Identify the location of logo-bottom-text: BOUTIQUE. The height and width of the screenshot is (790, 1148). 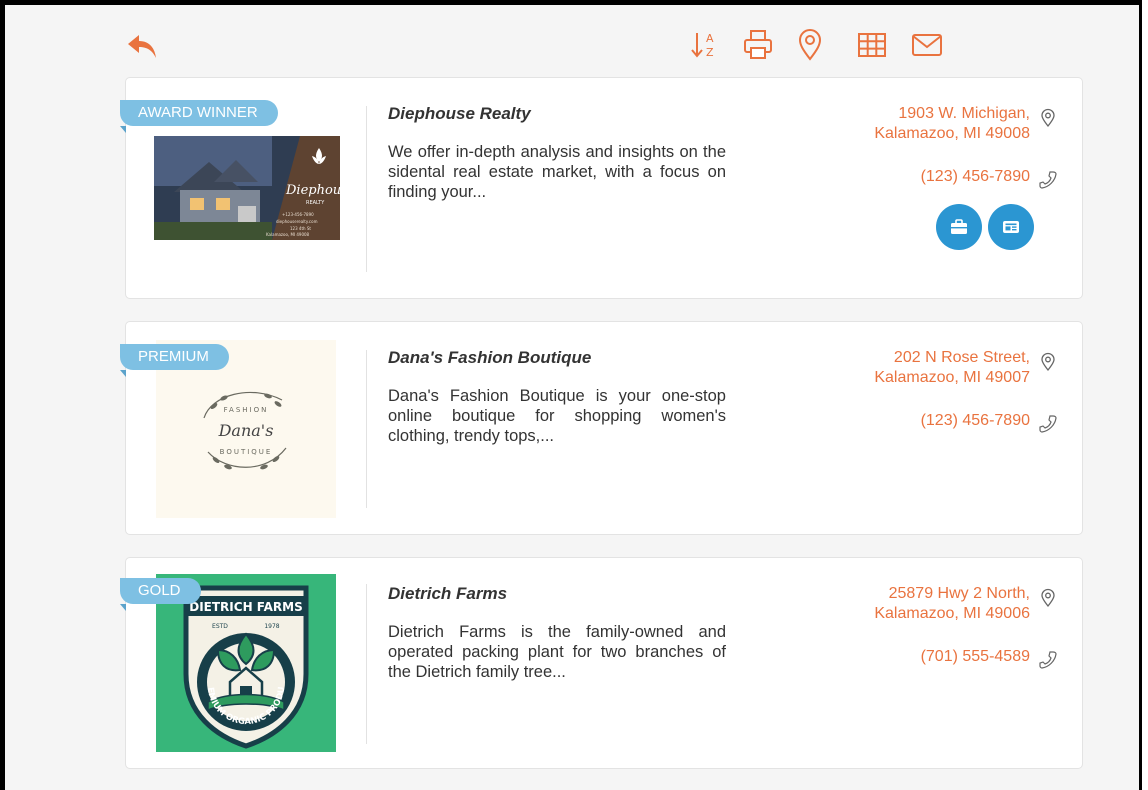
(246, 452).